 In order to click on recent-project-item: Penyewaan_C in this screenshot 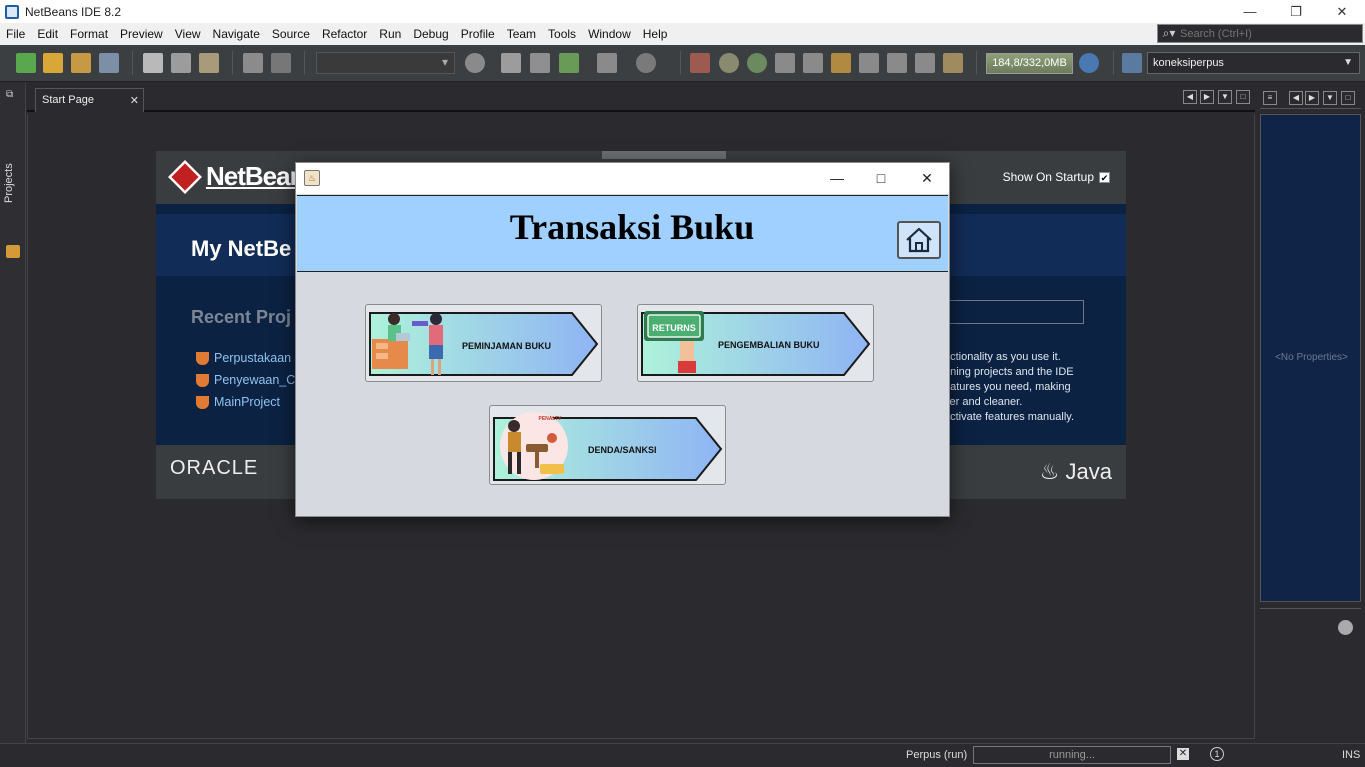, I will do `click(245, 380)`.